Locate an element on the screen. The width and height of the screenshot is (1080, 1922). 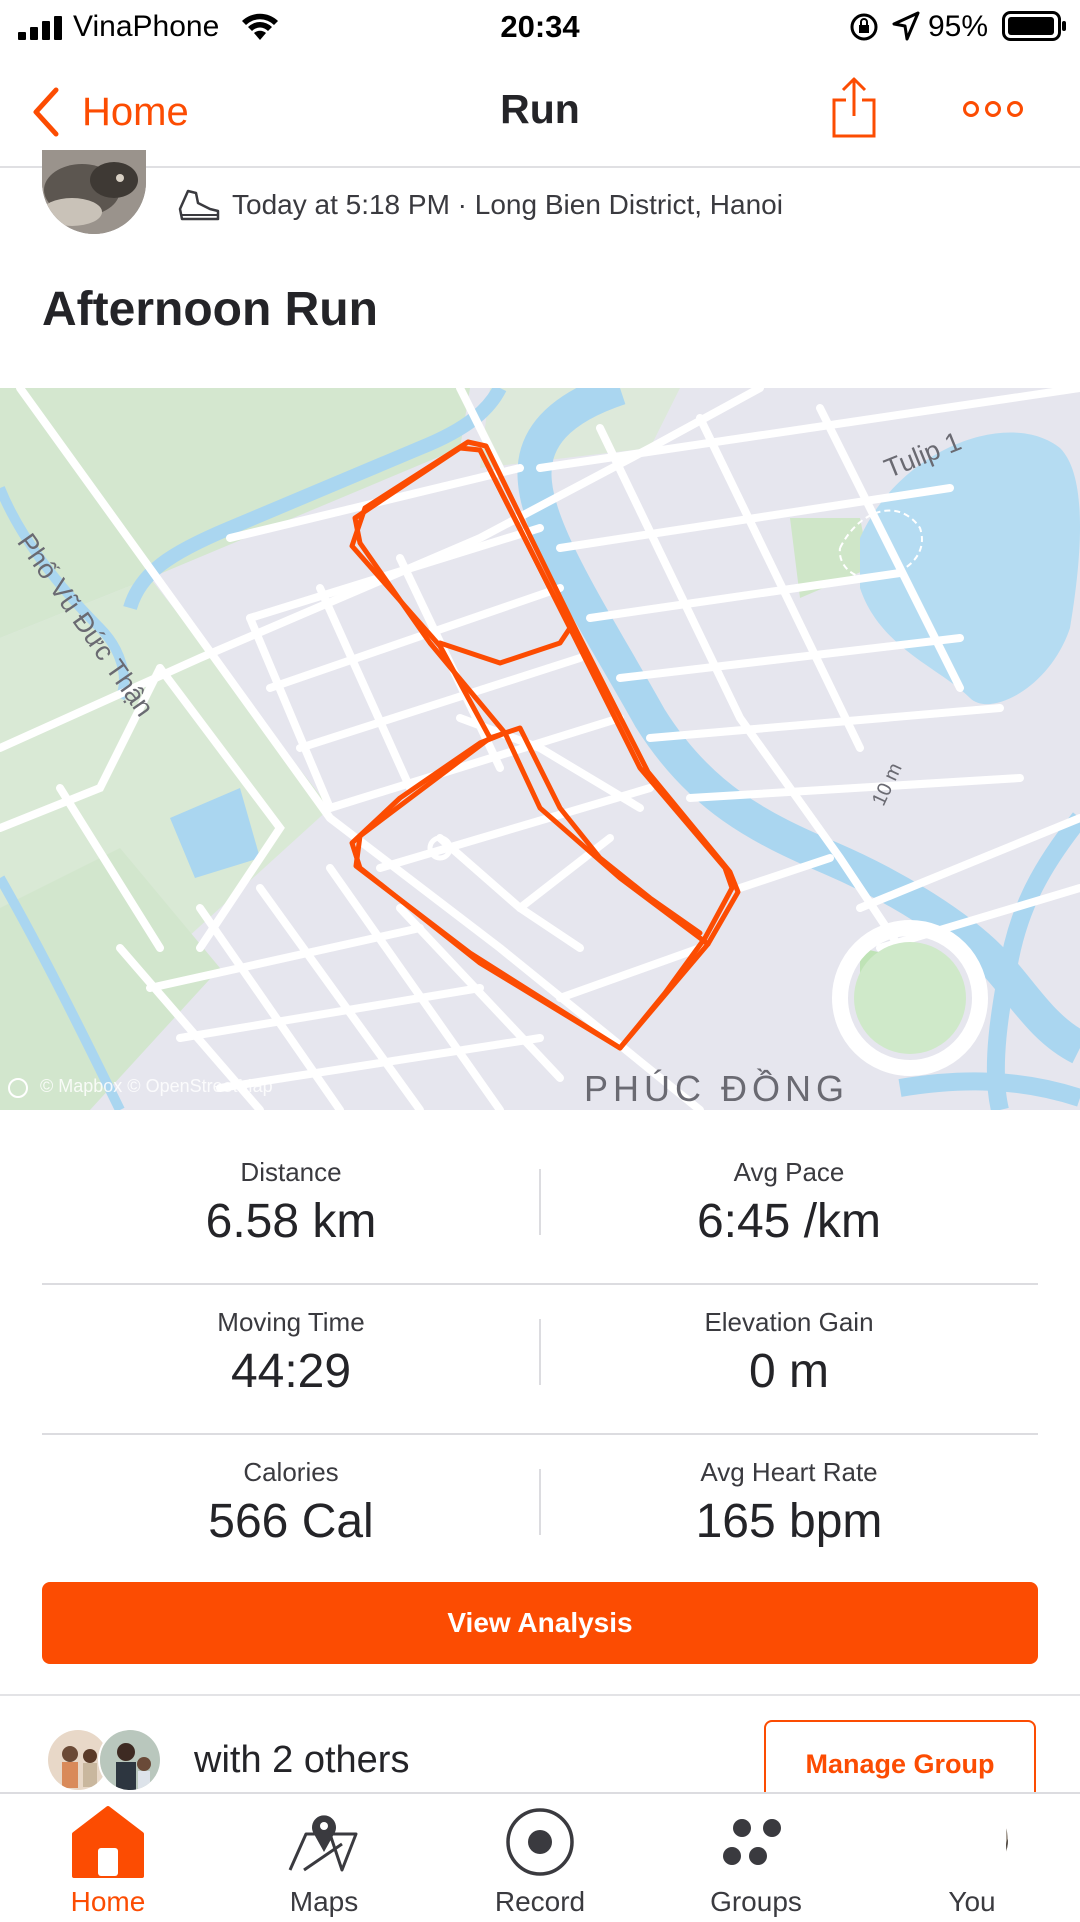
tab-label: Maps is located at coordinates (324, 1901).